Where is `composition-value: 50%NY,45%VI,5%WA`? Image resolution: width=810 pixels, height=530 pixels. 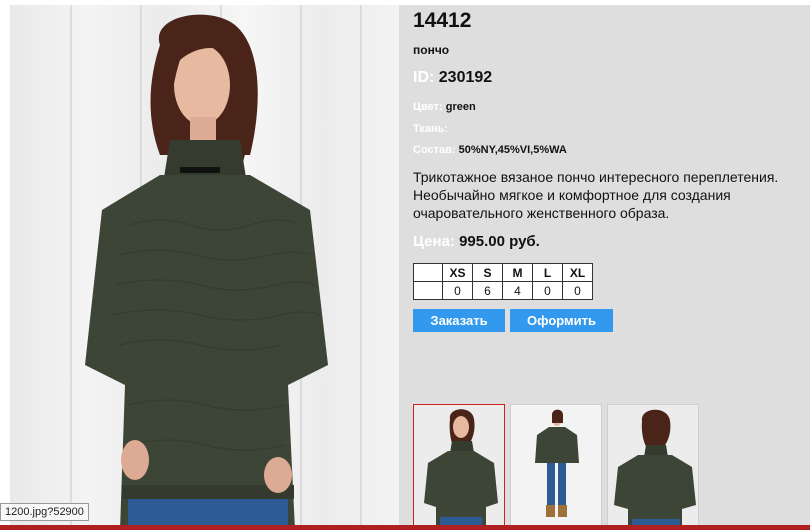 composition-value: 50%NY,45%VI,5%WA is located at coordinates (512, 150).